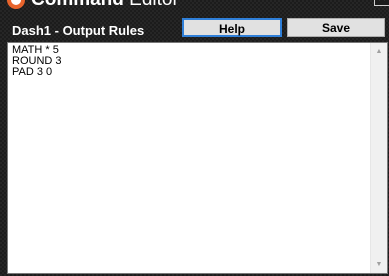 This screenshot has width=389, height=276. What do you see at coordinates (379, 264) in the screenshot?
I see `scroll-down-icon: ▼` at bounding box center [379, 264].